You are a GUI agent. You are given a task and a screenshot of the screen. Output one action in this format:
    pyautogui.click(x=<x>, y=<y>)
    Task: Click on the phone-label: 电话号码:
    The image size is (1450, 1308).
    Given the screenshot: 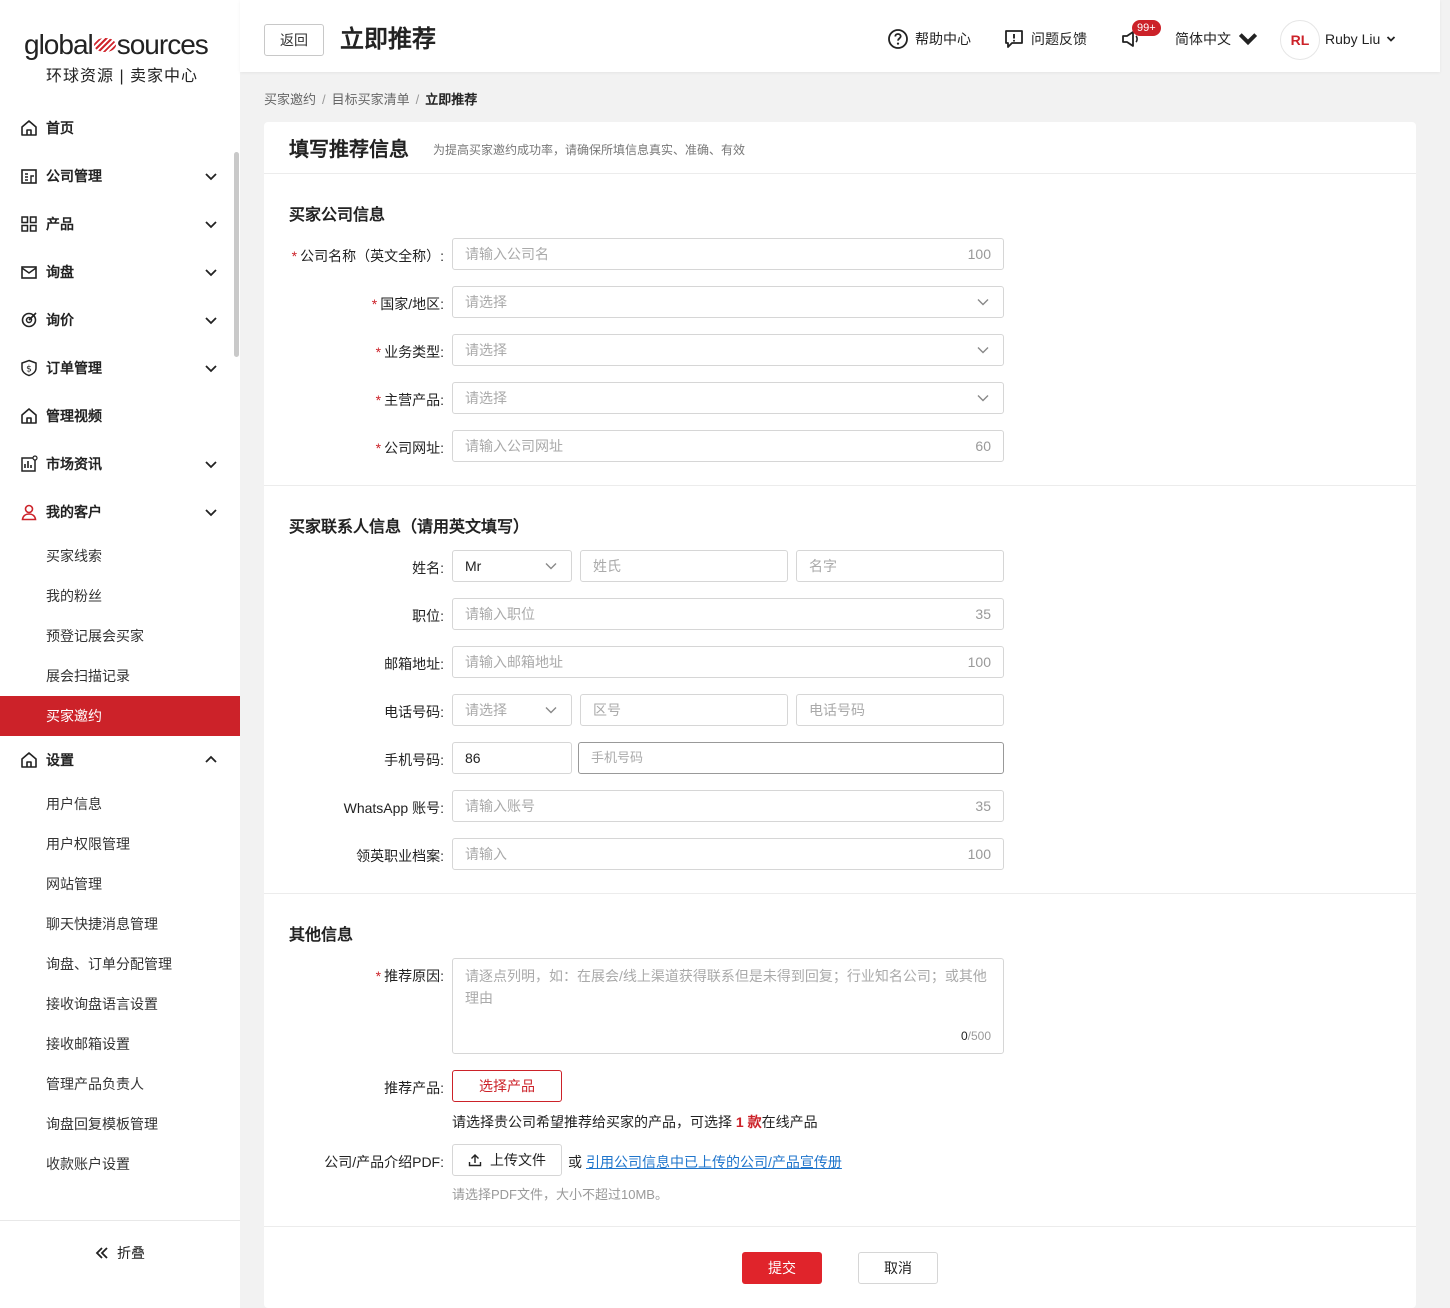 What is the action you would take?
    pyautogui.click(x=414, y=712)
    